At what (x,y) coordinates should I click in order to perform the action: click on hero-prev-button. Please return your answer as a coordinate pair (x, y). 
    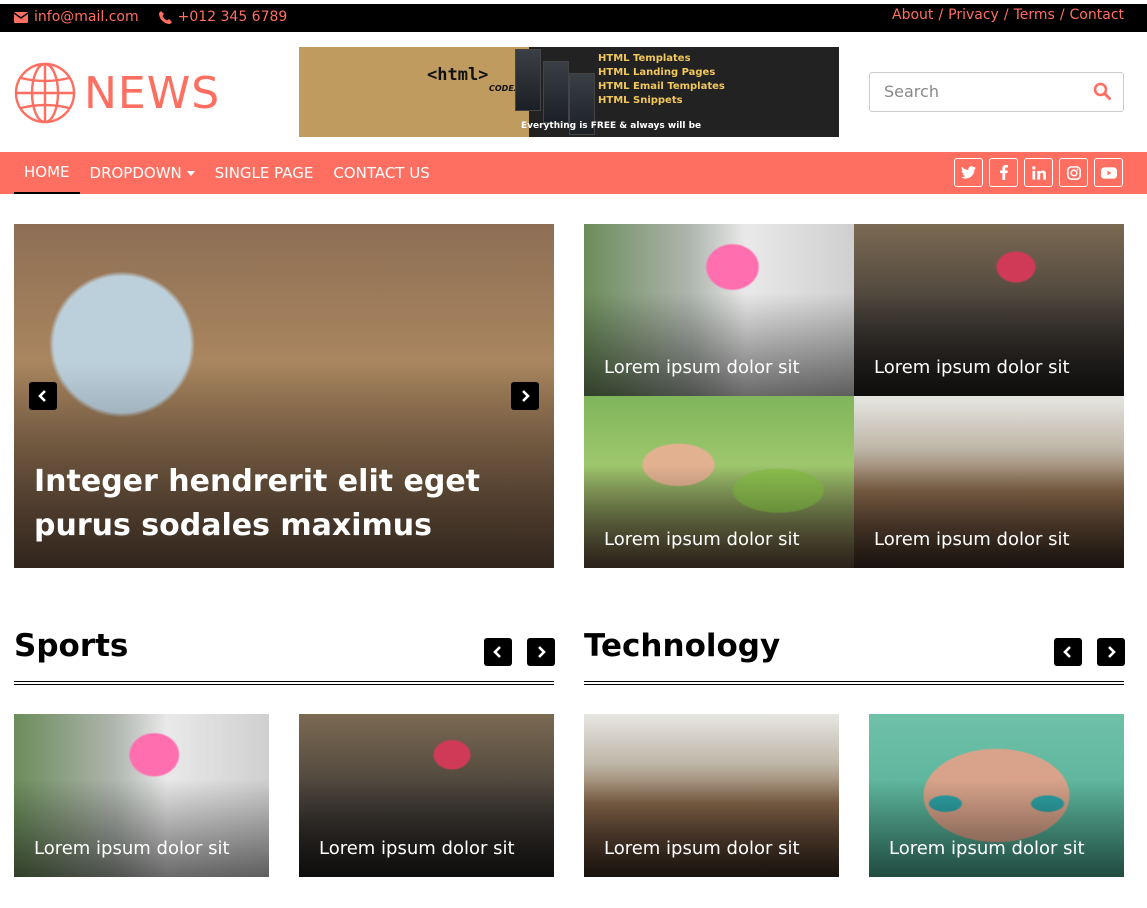
    Looking at the image, I should click on (43, 396).